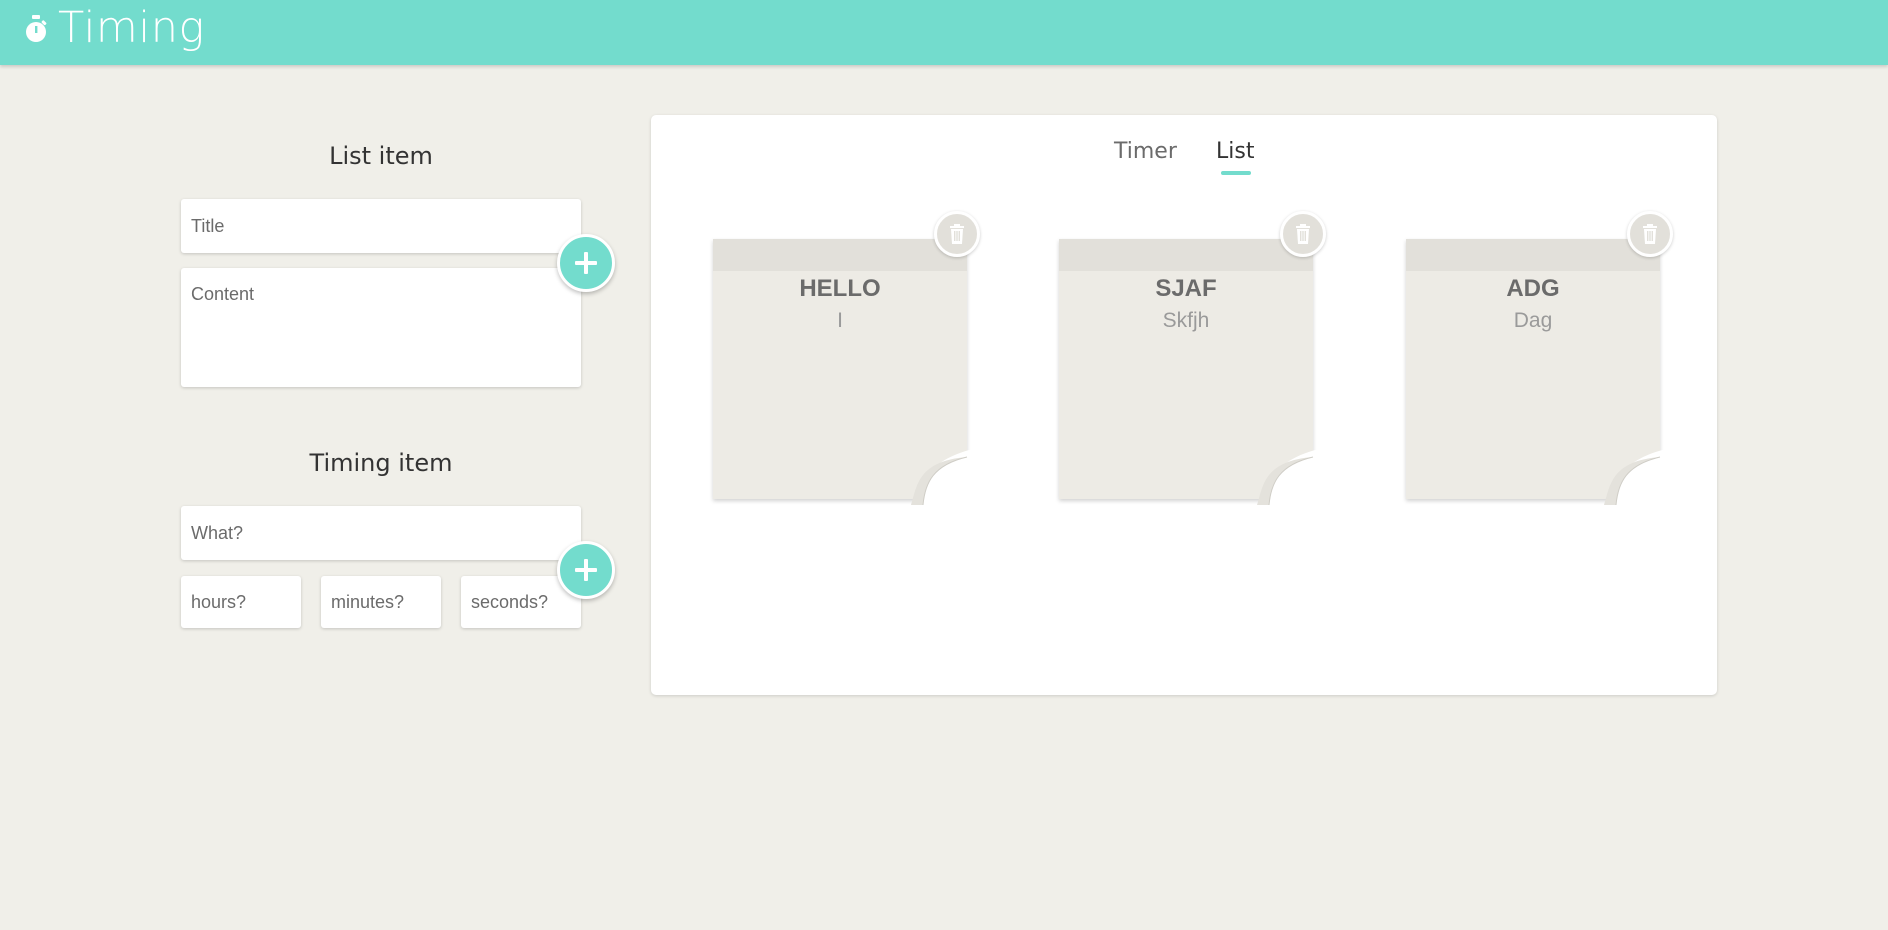  What do you see at coordinates (381, 602) in the screenshot?
I see `minutes-input` at bounding box center [381, 602].